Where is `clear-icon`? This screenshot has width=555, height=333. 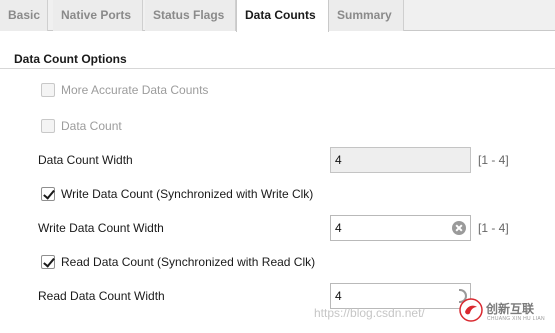 clear-icon is located at coordinates (459, 228).